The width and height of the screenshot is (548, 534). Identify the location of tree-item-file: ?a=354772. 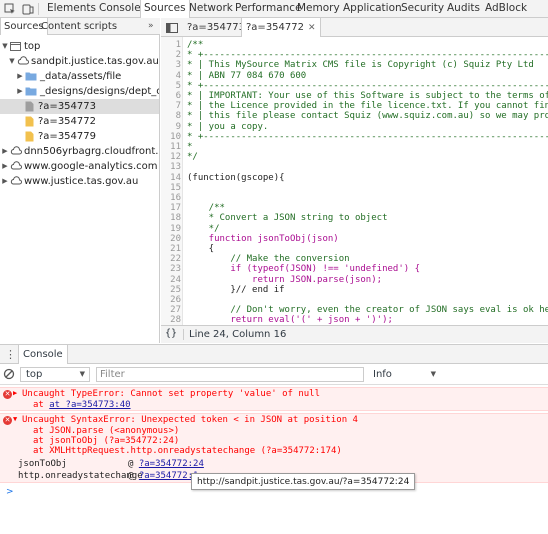
(79, 121).